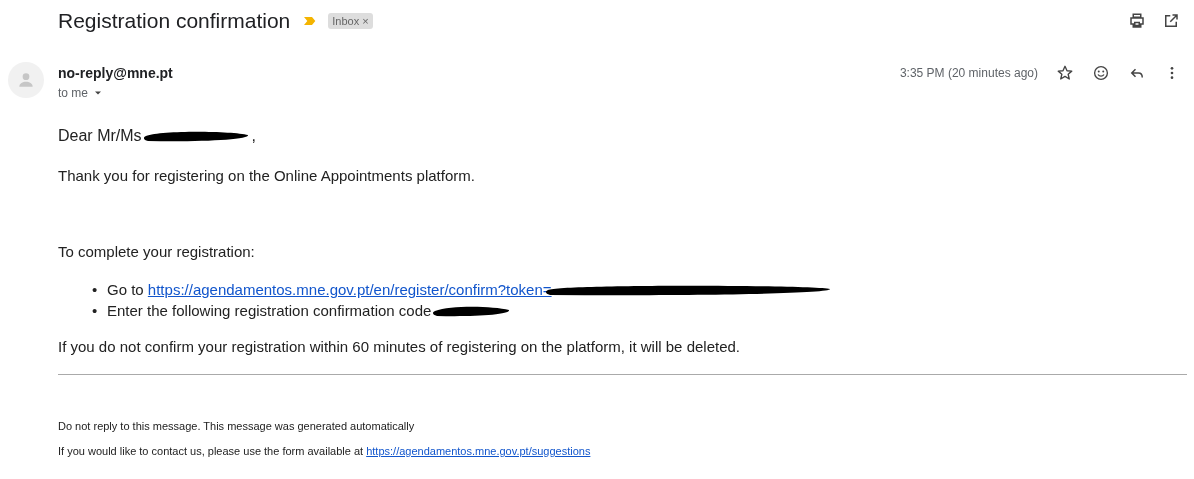 The image size is (1194, 479). What do you see at coordinates (269, 310) in the screenshot?
I see `step-text: Enter the following registration confirmation code` at bounding box center [269, 310].